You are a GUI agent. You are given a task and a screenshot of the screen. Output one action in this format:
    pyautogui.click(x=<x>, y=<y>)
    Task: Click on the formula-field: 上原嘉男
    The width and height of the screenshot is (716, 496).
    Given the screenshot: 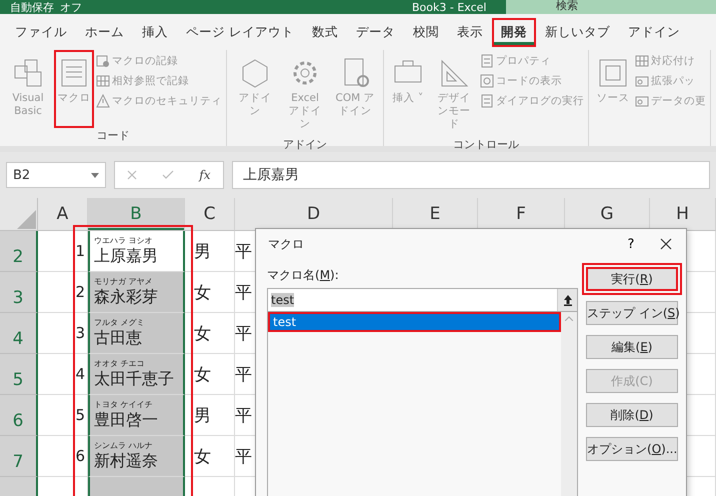 What is the action you would take?
    pyautogui.click(x=471, y=175)
    